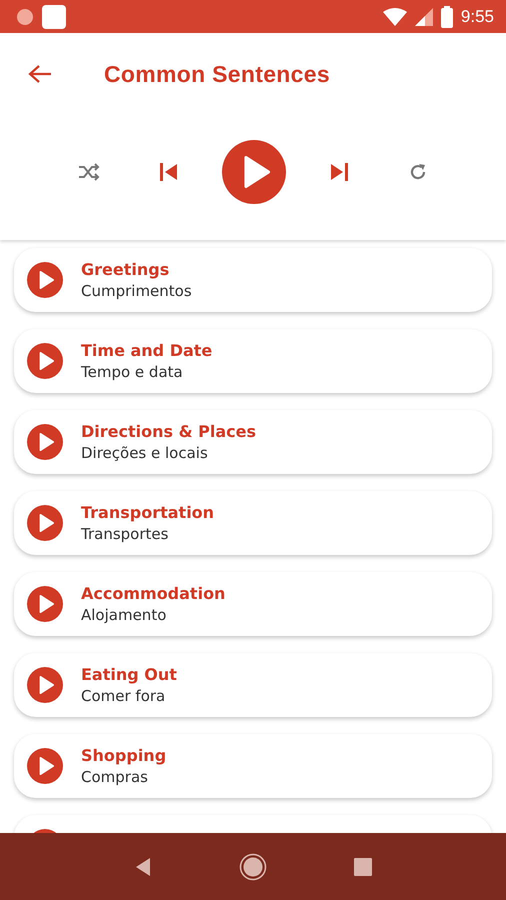  I want to click on previous-button, so click(169, 171).